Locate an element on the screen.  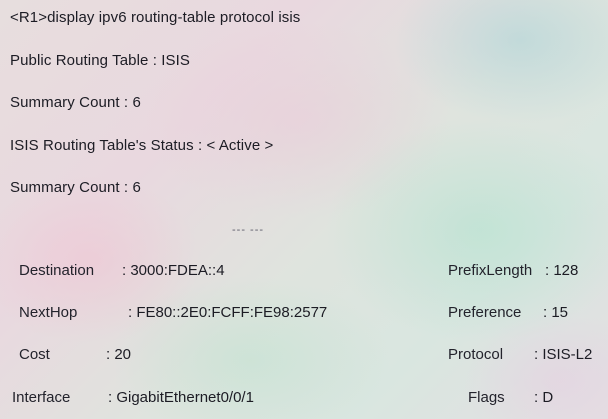
table-status-line: ISIS Routing Table's Status : < Active > is located at coordinates (142, 145).